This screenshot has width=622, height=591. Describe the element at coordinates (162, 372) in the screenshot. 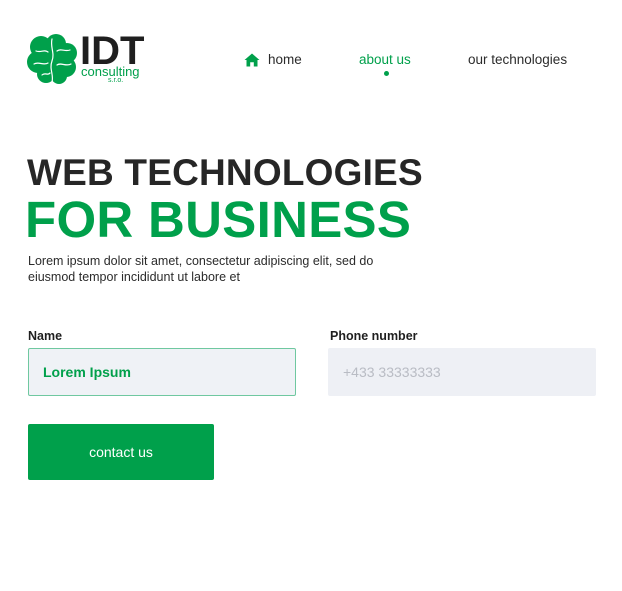

I see `name-field` at that location.